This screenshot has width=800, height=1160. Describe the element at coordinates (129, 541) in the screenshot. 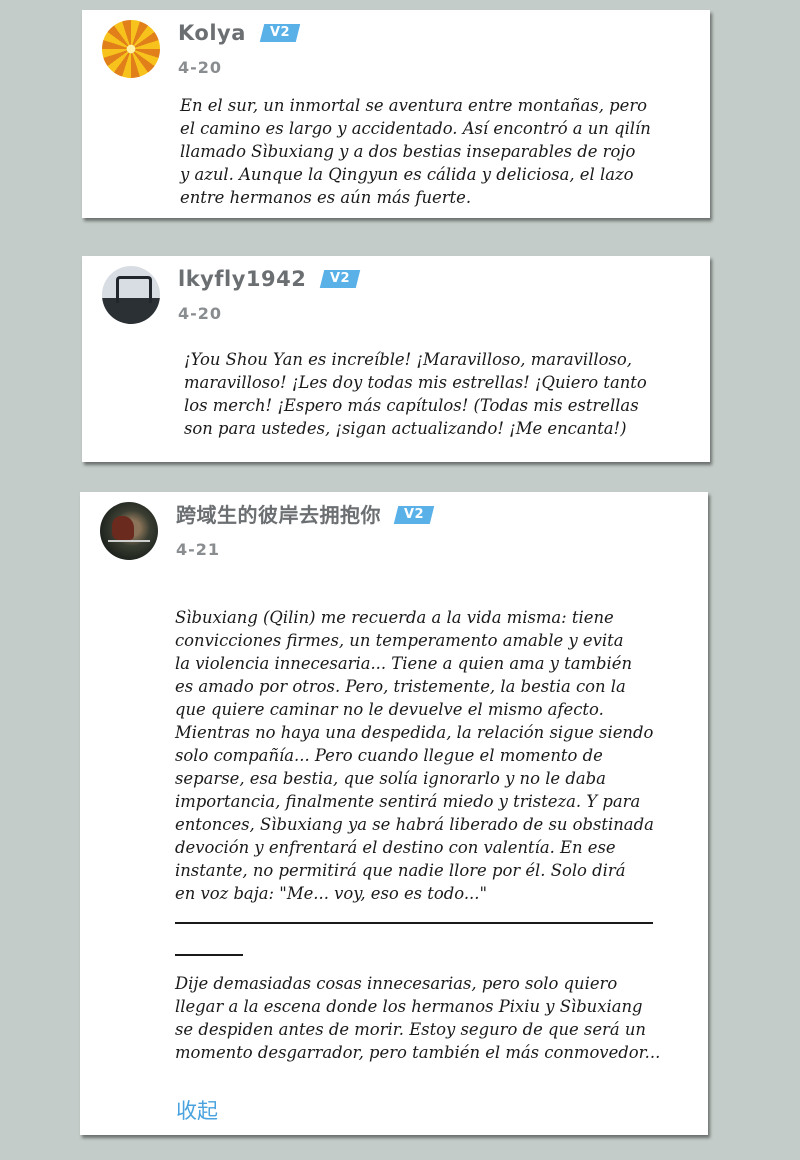

I see `caption-line` at that location.